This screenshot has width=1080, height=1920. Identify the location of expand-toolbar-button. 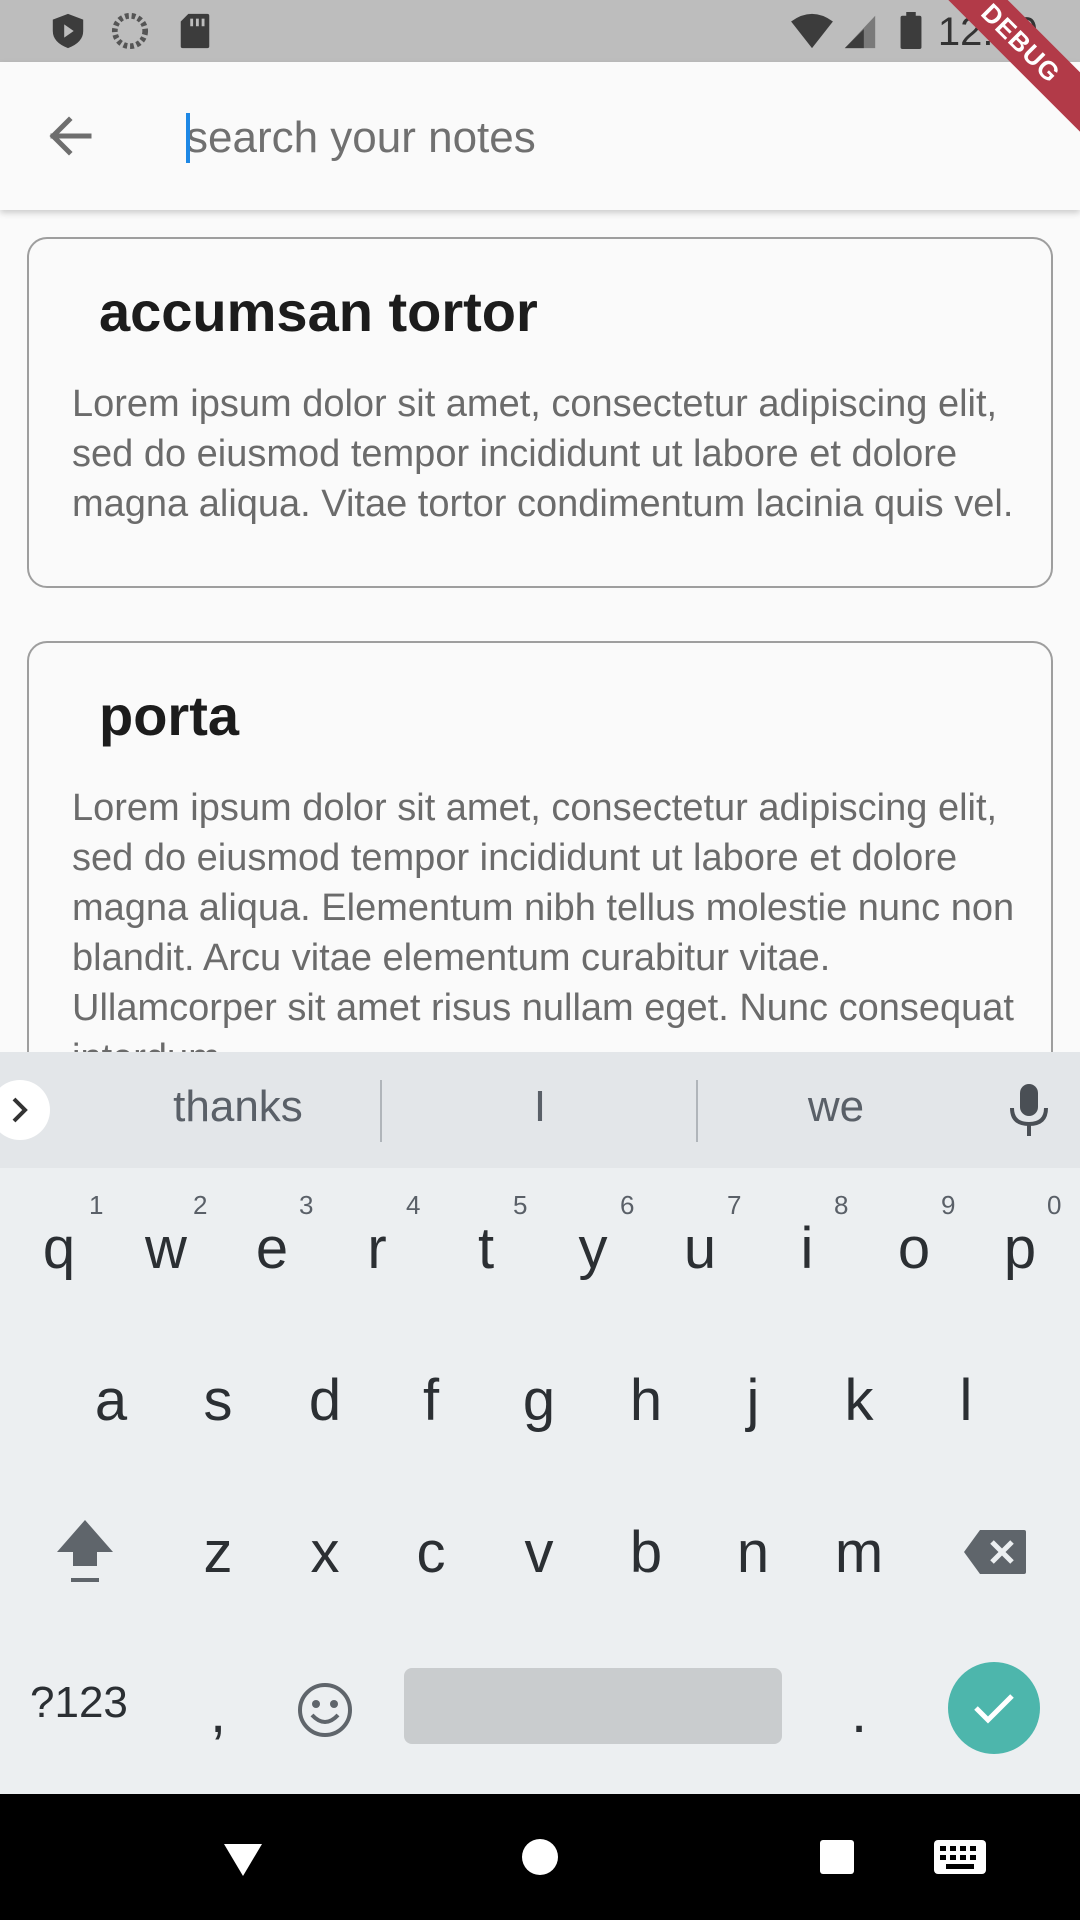
(25, 1110).